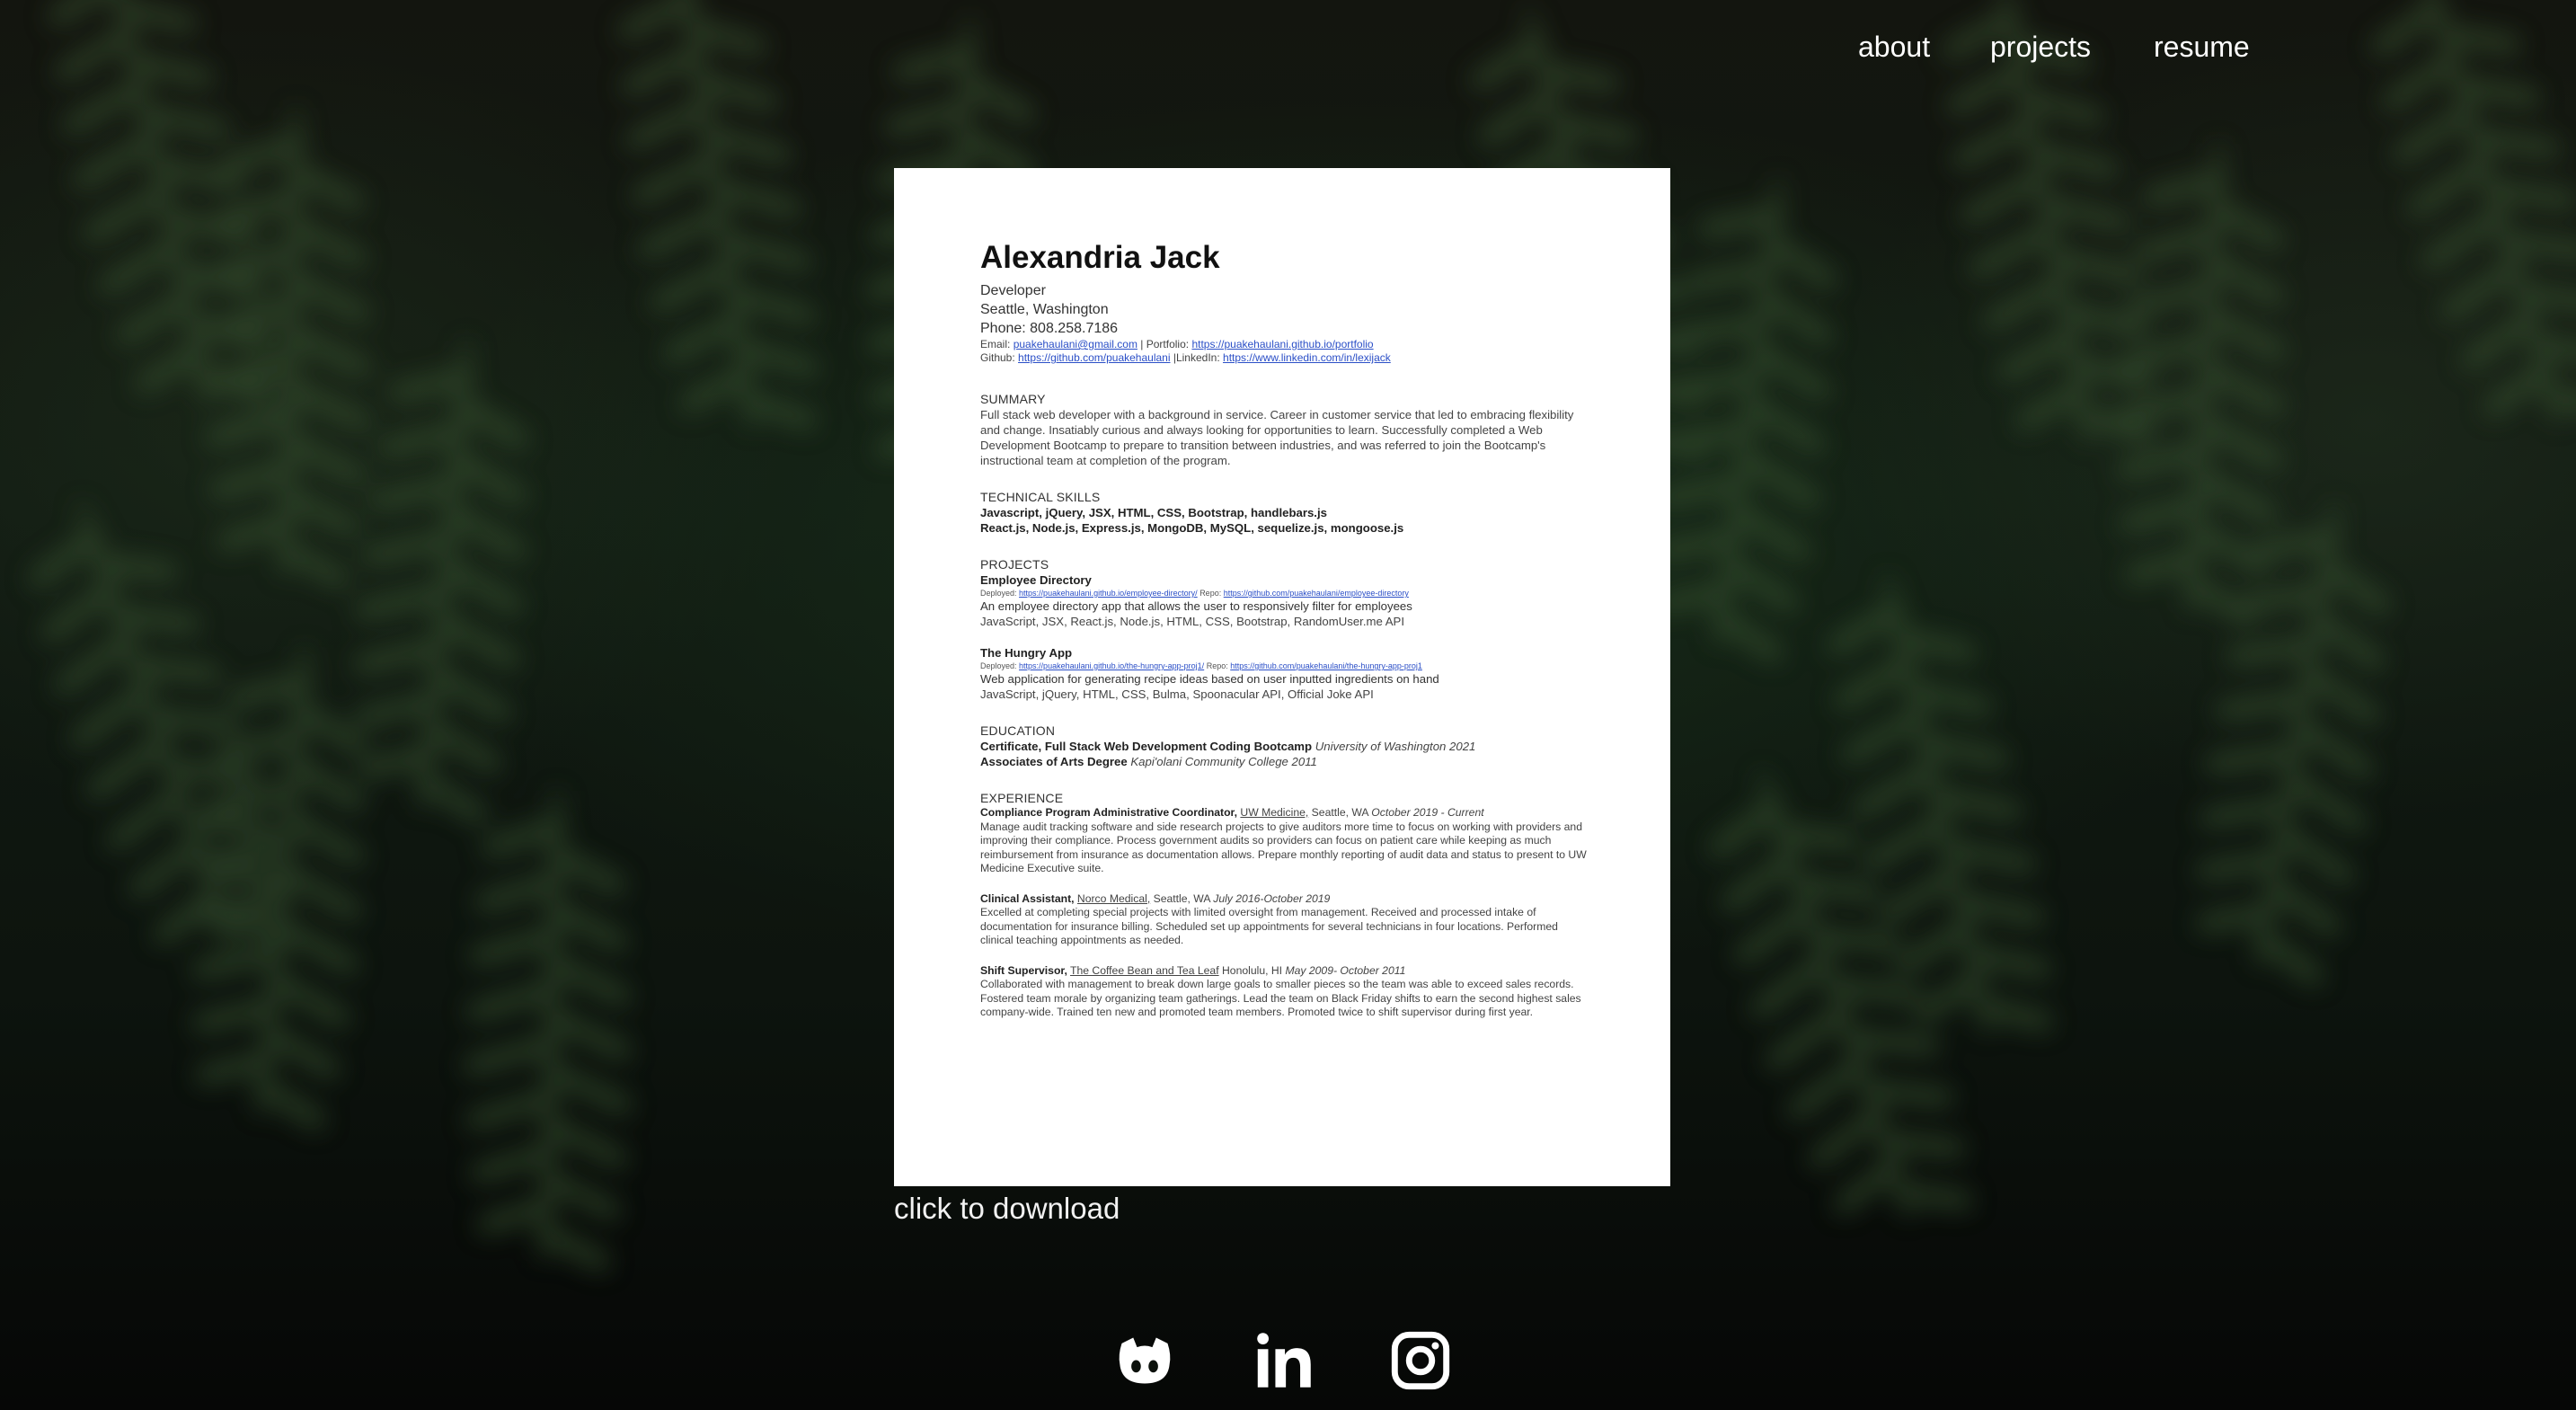 This screenshot has width=2576, height=1410. Describe the element at coordinates (1196, 357) in the screenshot. I see `linkedin-label: |LinkedIn:` at that location.